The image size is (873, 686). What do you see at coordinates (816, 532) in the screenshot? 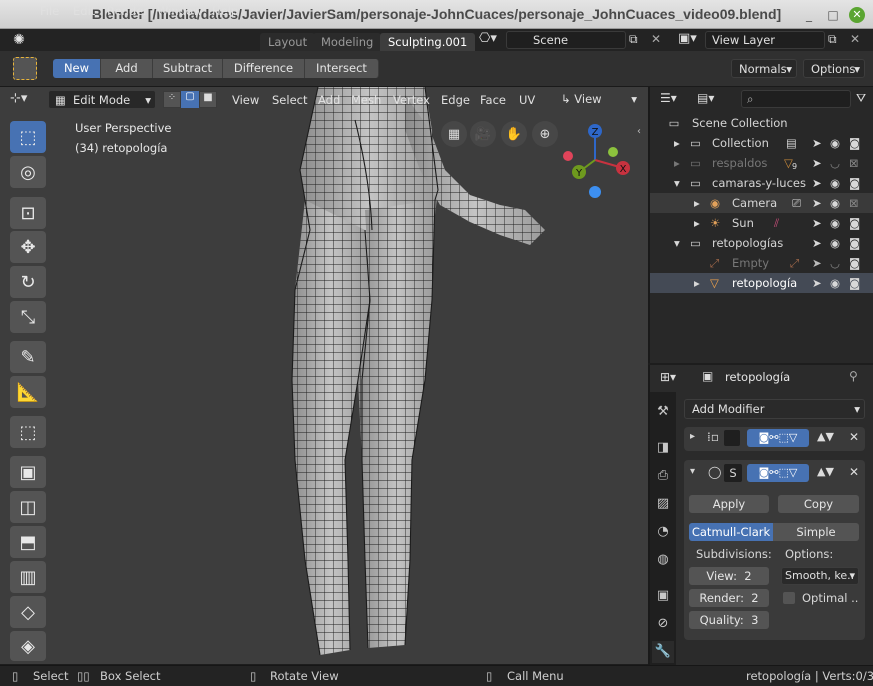
I see `simple-button: Simple` at bounding box center [816, 532].